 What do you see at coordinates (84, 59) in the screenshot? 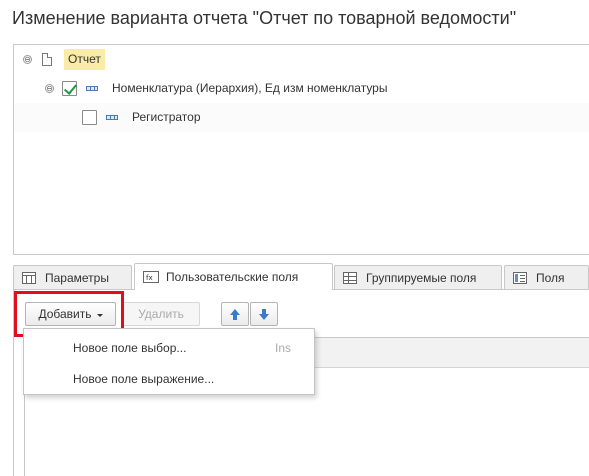
I see `tree-root-label: Отчет` at bounding box center [84, 59].